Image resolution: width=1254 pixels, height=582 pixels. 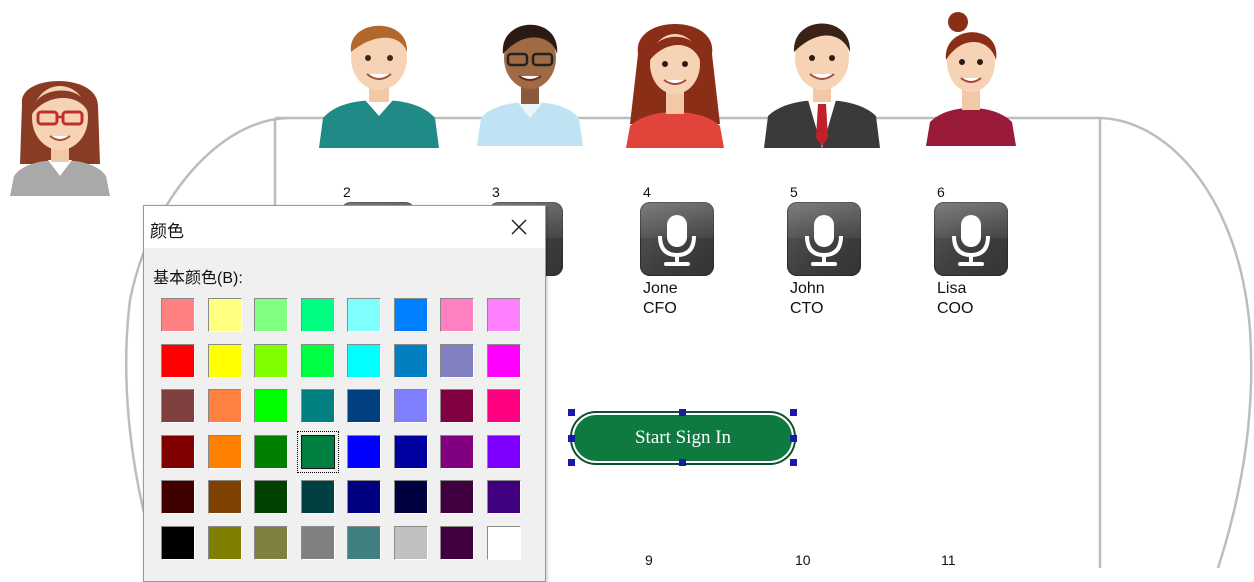 What do you see at coordinates (794, 192) in the screenshot?
I see `seat-number-5: 5` at bounding box center [794, 192].